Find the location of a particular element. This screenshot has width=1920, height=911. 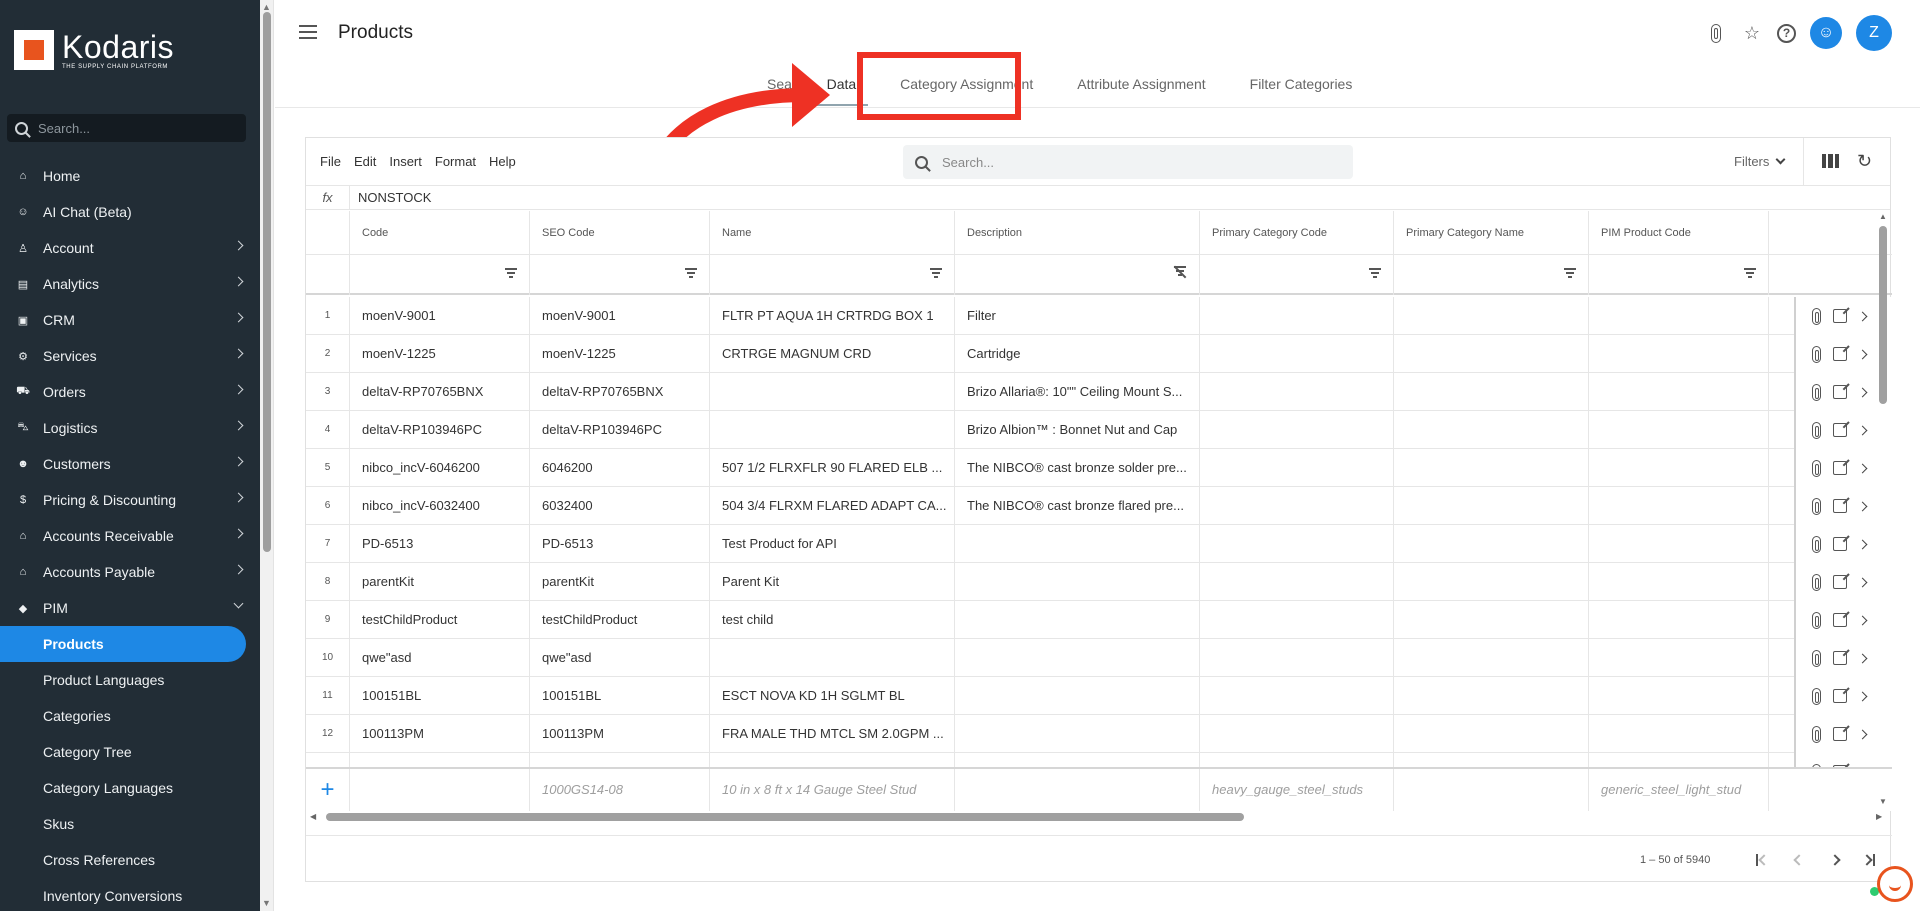

grid-vertical-scrollbar: ▲ ▼ is located at coordinates (1883, 510).